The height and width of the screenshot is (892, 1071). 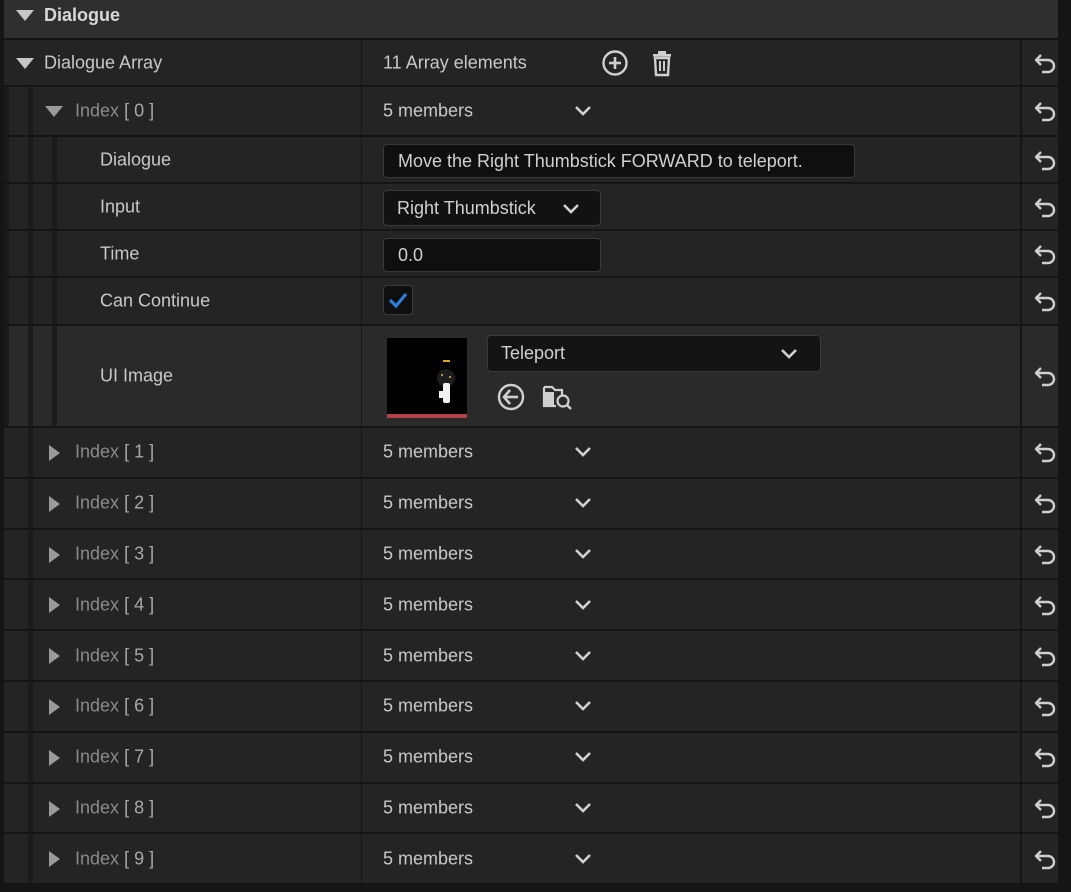 What do you see at coordinates (615, 63) in the screenshot?
I see `add-circle-icon` at bounding box center [615, 63].